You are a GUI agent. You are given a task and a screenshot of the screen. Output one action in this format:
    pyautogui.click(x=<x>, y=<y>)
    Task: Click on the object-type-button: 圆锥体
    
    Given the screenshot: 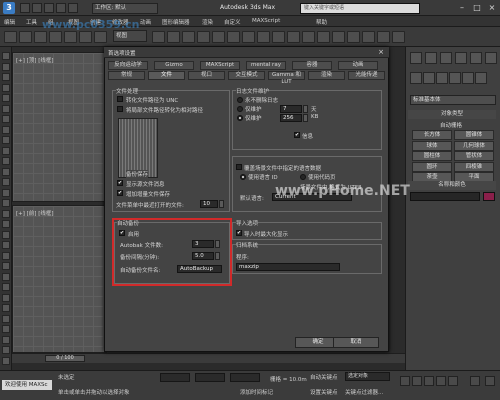 What is the action you would take?
    pyautogui.click(x=474, y=135)
    